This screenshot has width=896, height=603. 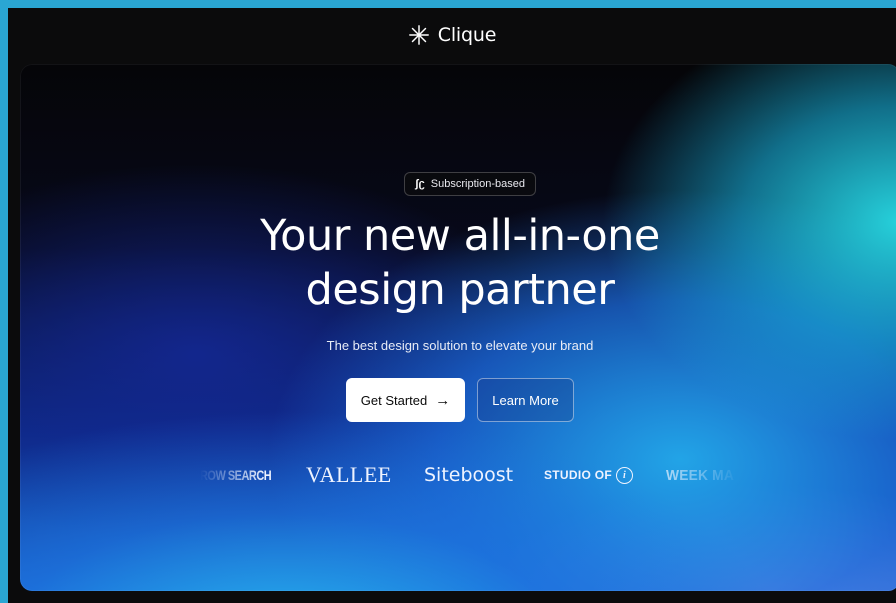 What do you see at coordinates (443, 400) in the screenshot?
I see `arrow-right-icon: →` at bounding box center [443, 400].